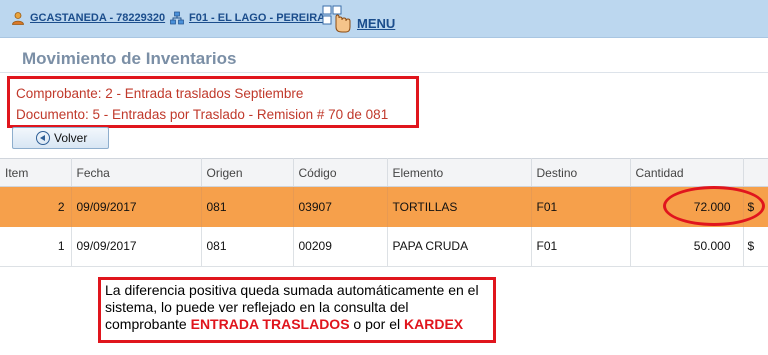 The width and height of the screenshot is (768, 355). Describe the element at coordinates (687, 246) in the screenshot. I see `cell-cantidad: 50.000` at that location.